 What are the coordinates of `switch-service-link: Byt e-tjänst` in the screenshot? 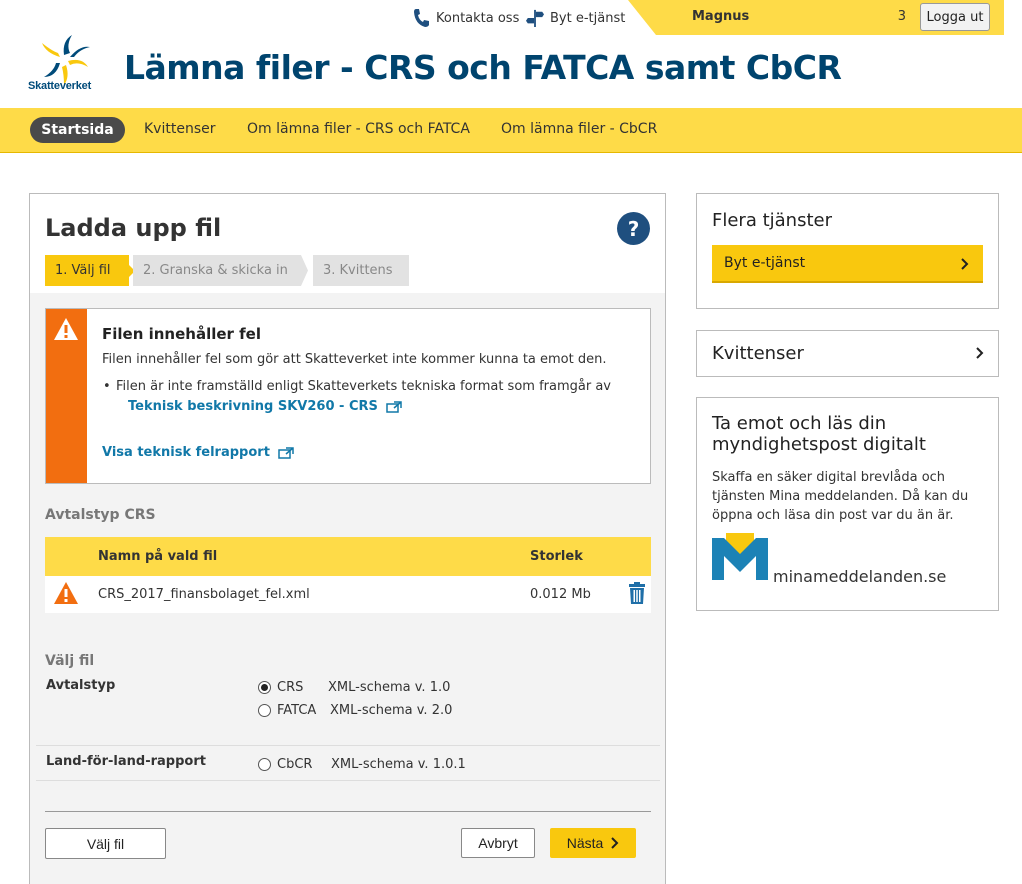 It's located at (575, 18).